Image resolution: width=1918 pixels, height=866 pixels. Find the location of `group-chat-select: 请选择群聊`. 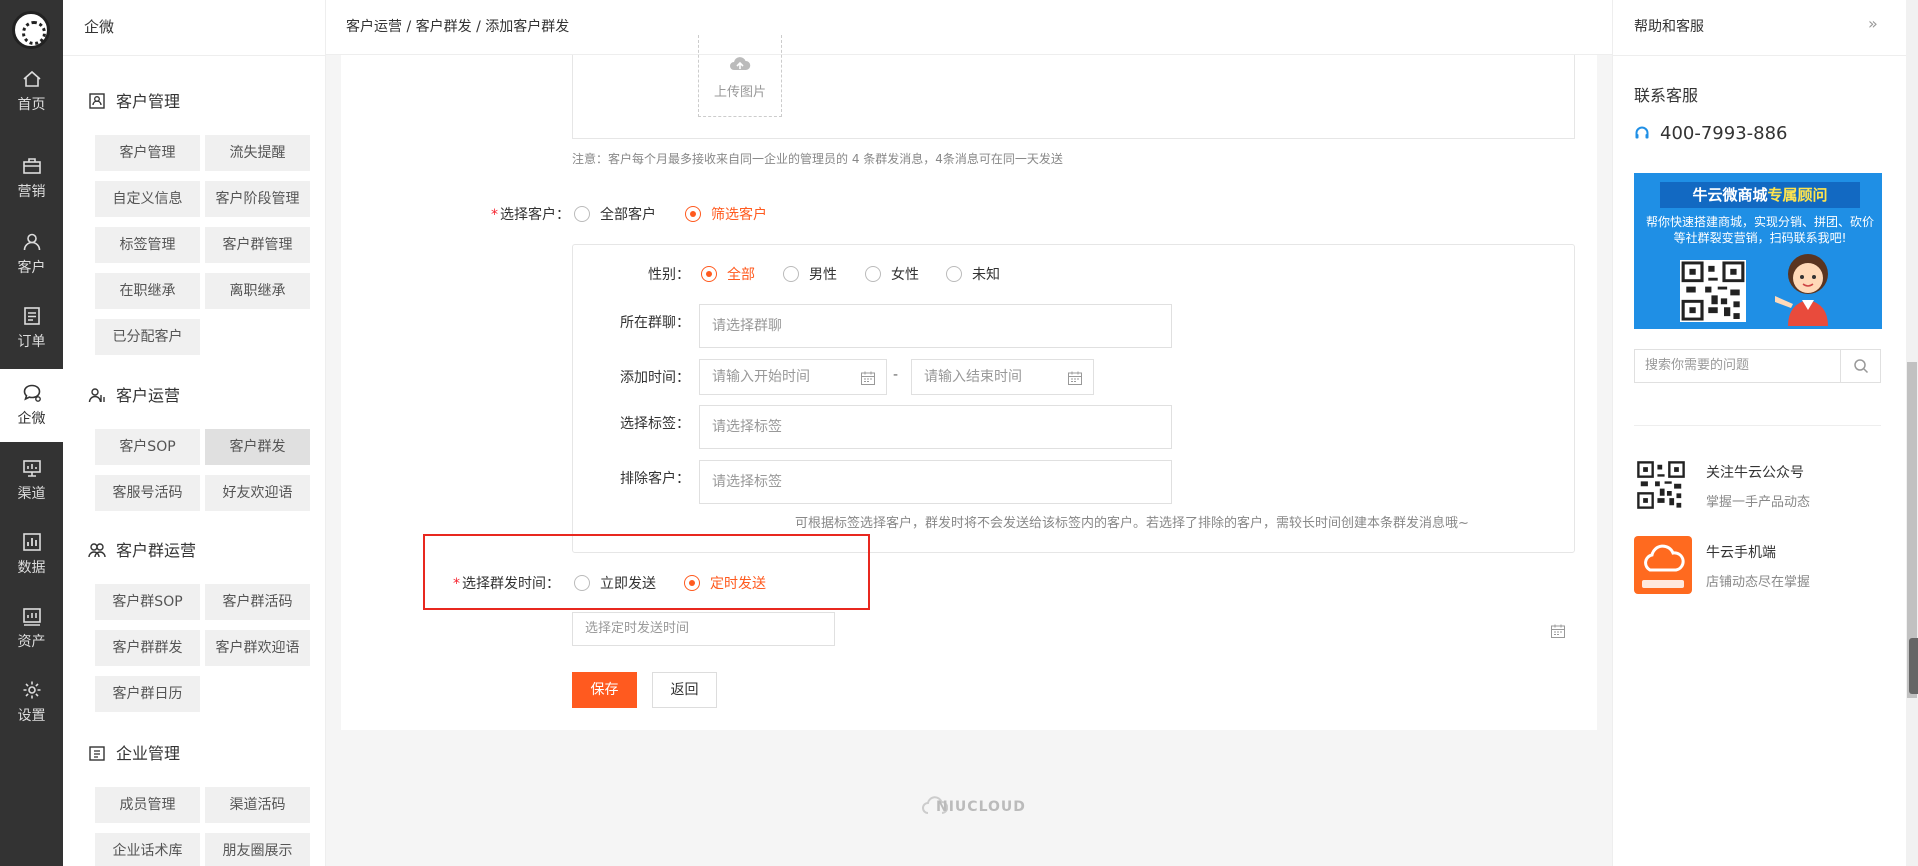

group-chat-select: 请选择群聊 is located at coordinates (935, 326).